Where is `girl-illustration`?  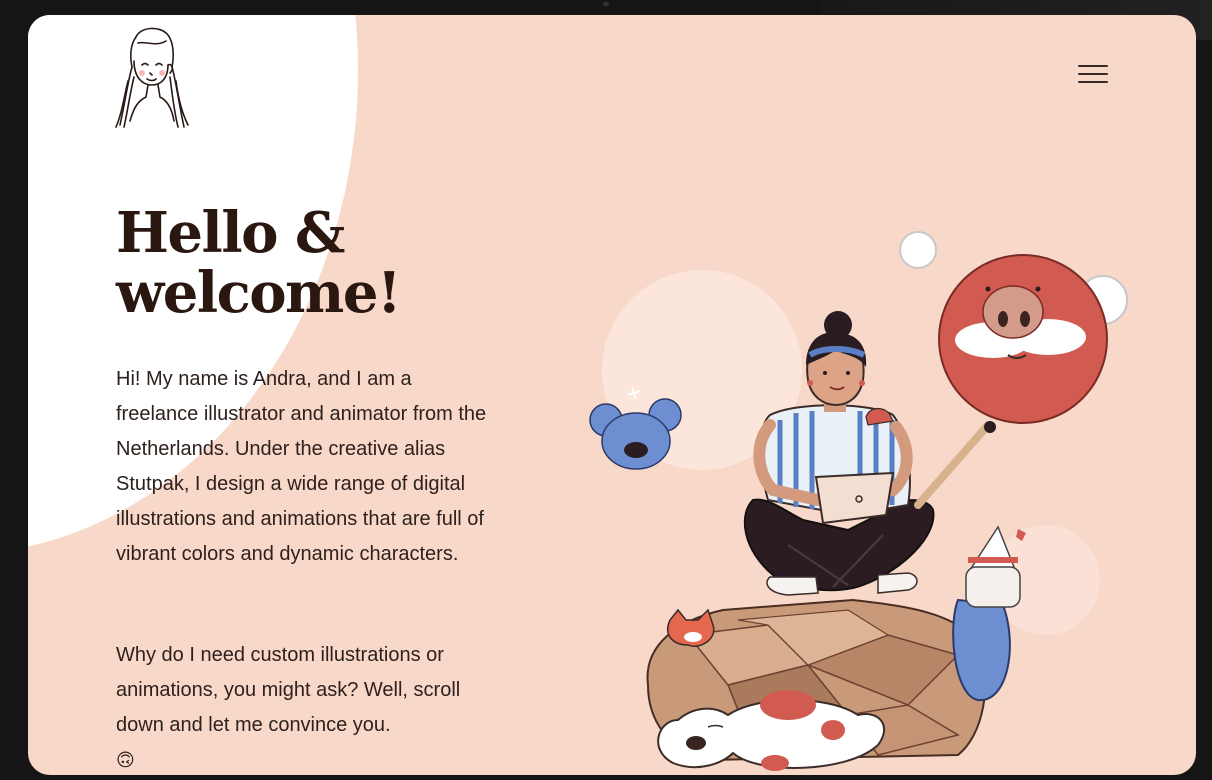 girl-illustration is located at coordinates (839, 453).